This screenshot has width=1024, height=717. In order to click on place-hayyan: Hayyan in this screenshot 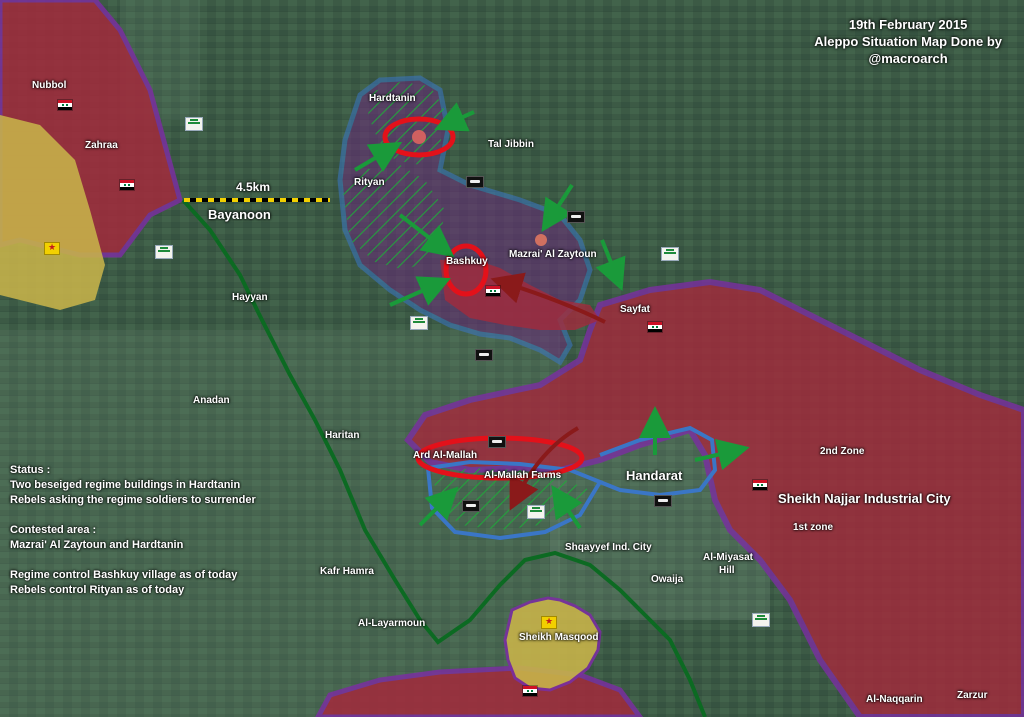, I will do `click(250, 297)`.